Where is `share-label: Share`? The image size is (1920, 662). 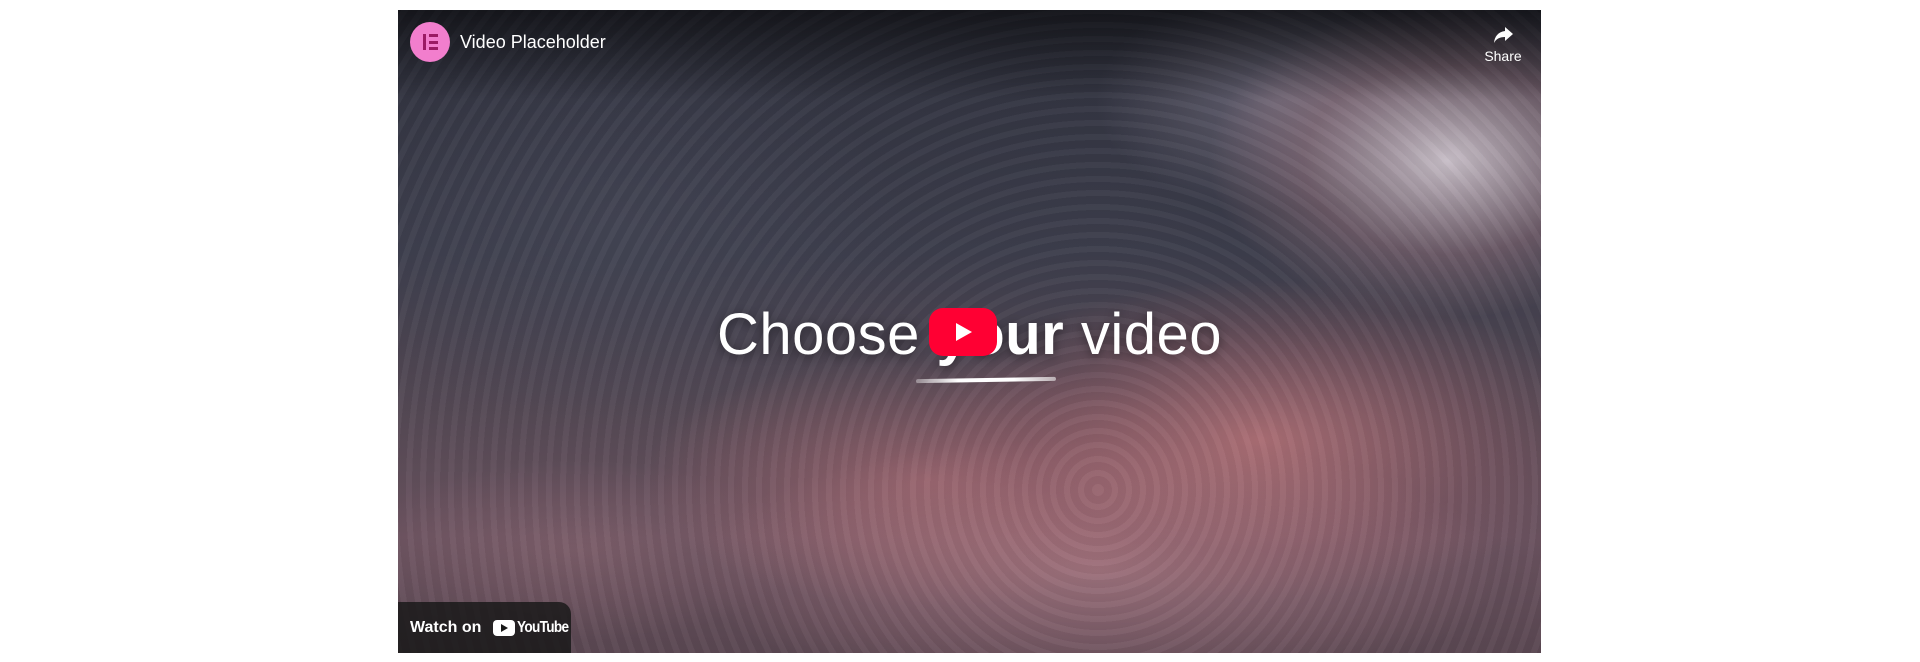
share-label: Share is located at coordinates (1503, 56).